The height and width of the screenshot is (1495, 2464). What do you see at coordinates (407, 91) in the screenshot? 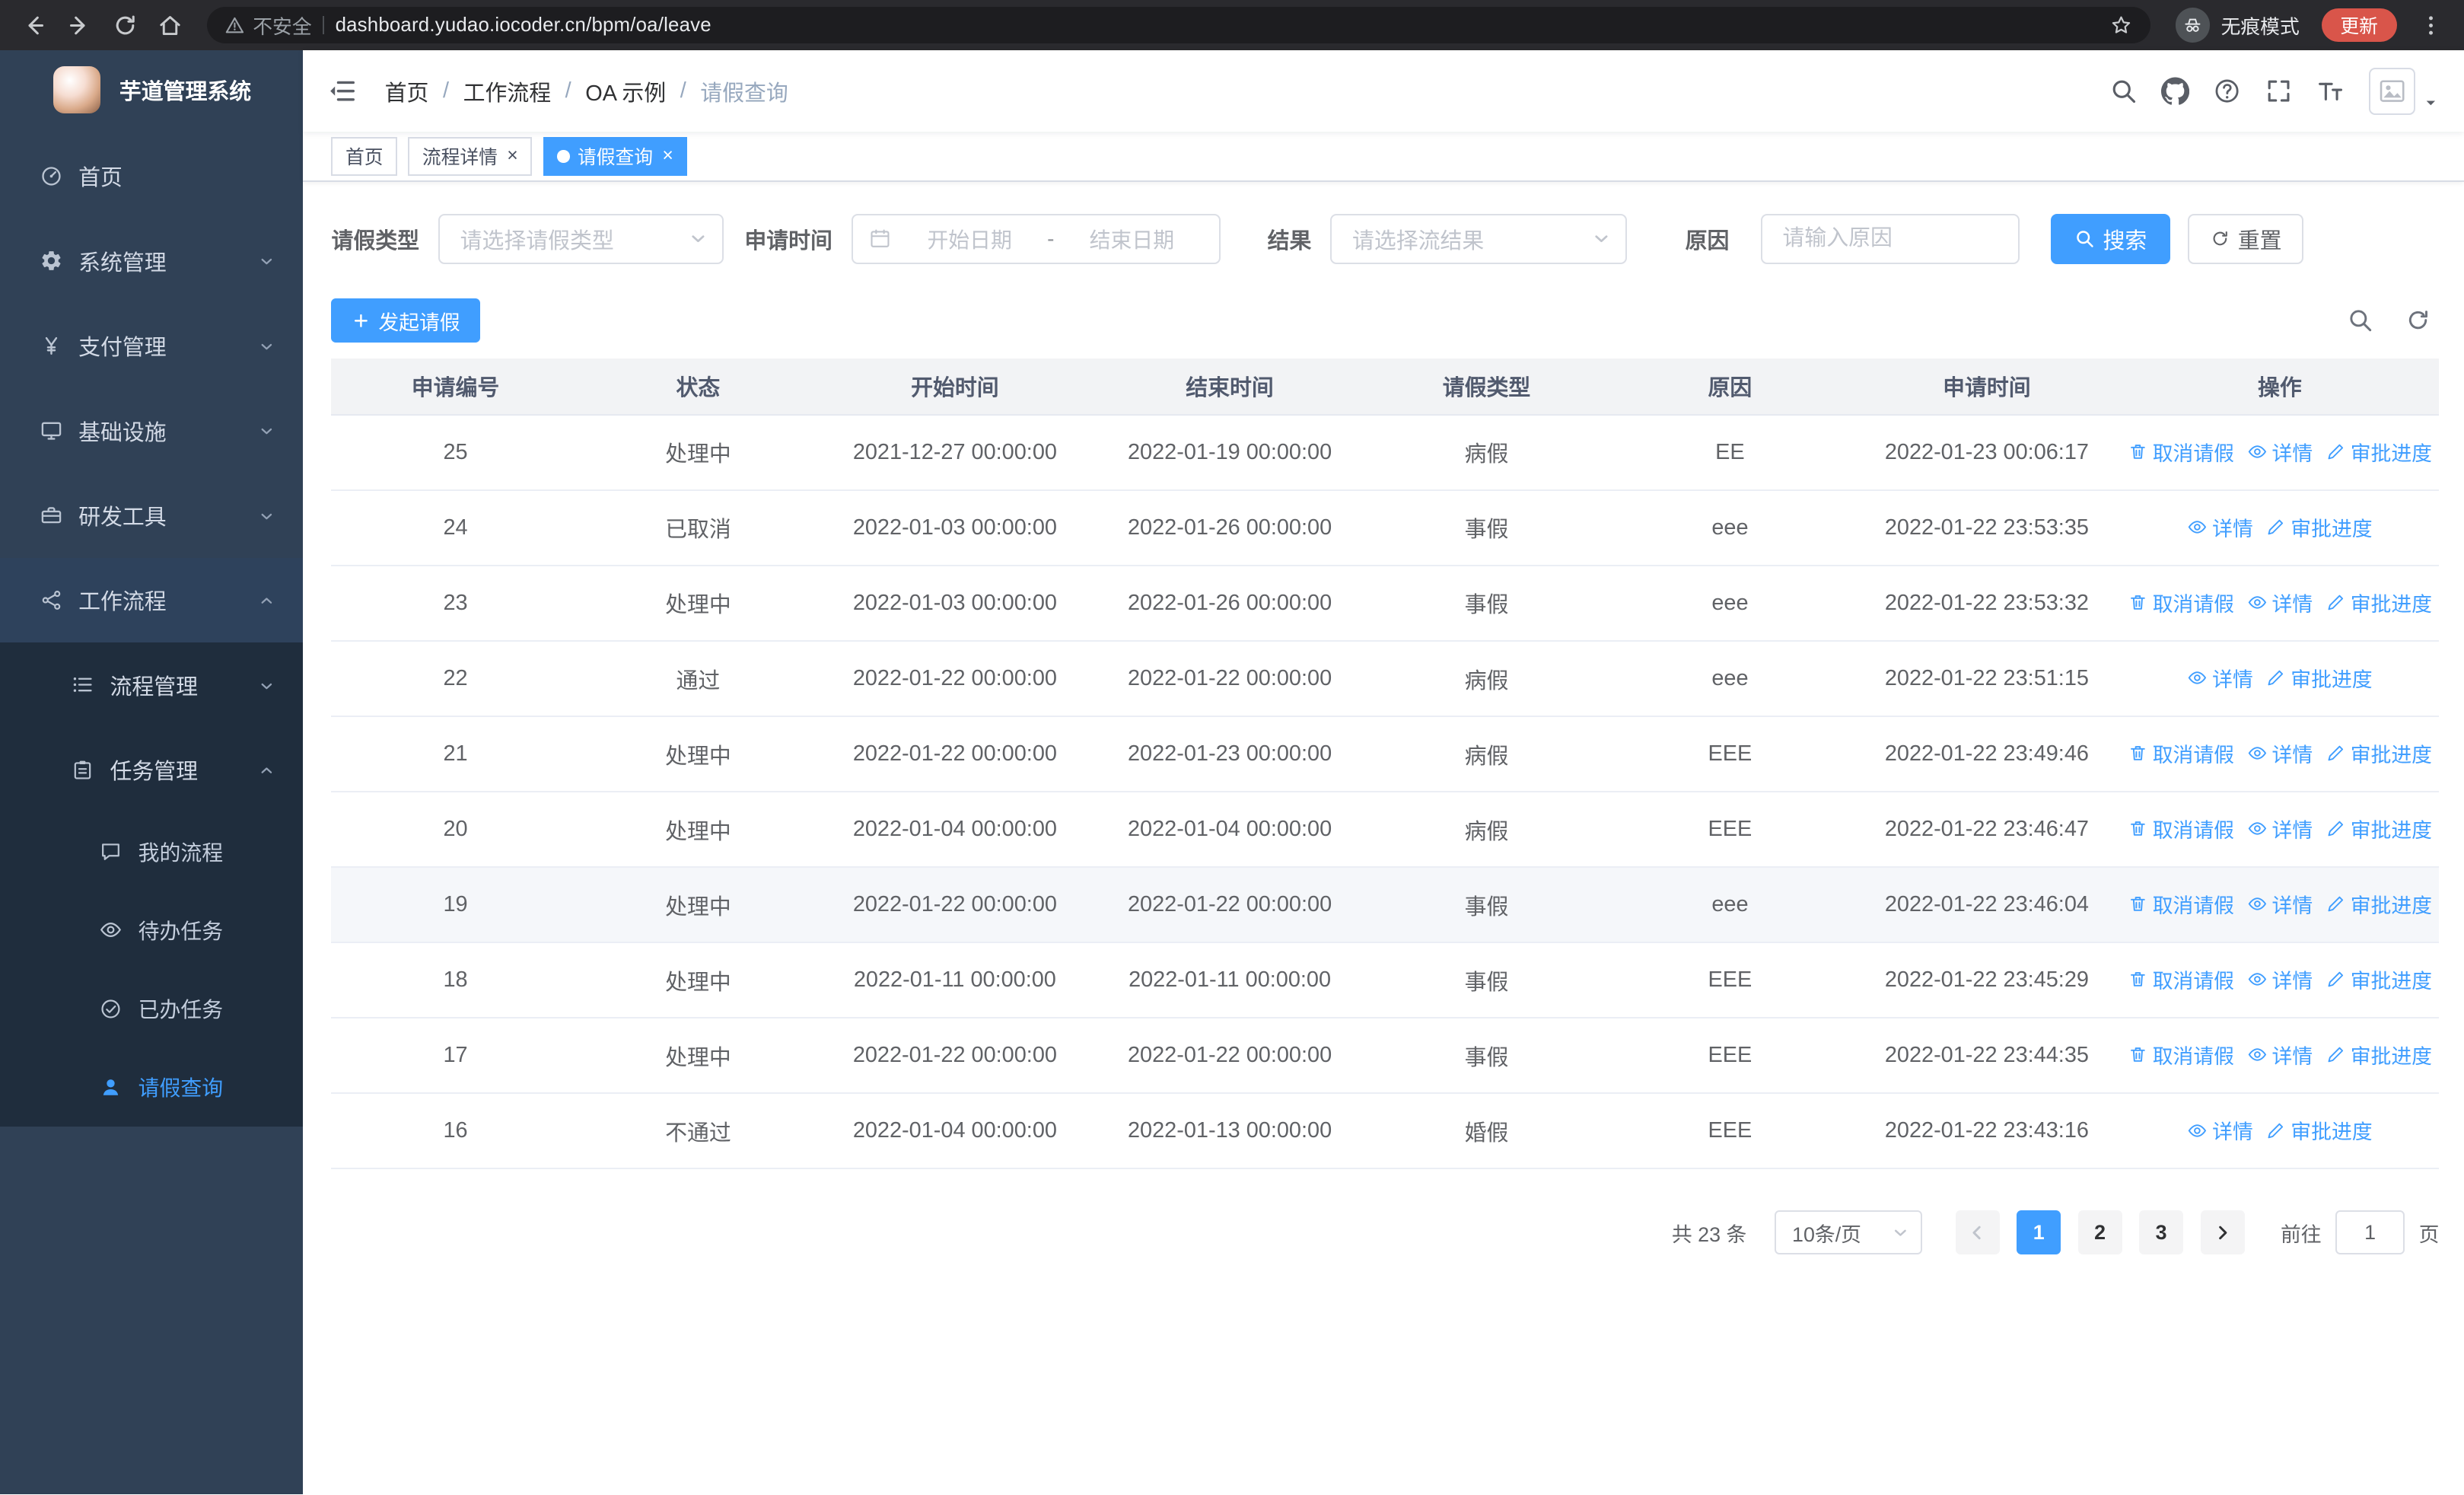
I see `breadcrumb-item: 首页` at bounding box center [407, 91].